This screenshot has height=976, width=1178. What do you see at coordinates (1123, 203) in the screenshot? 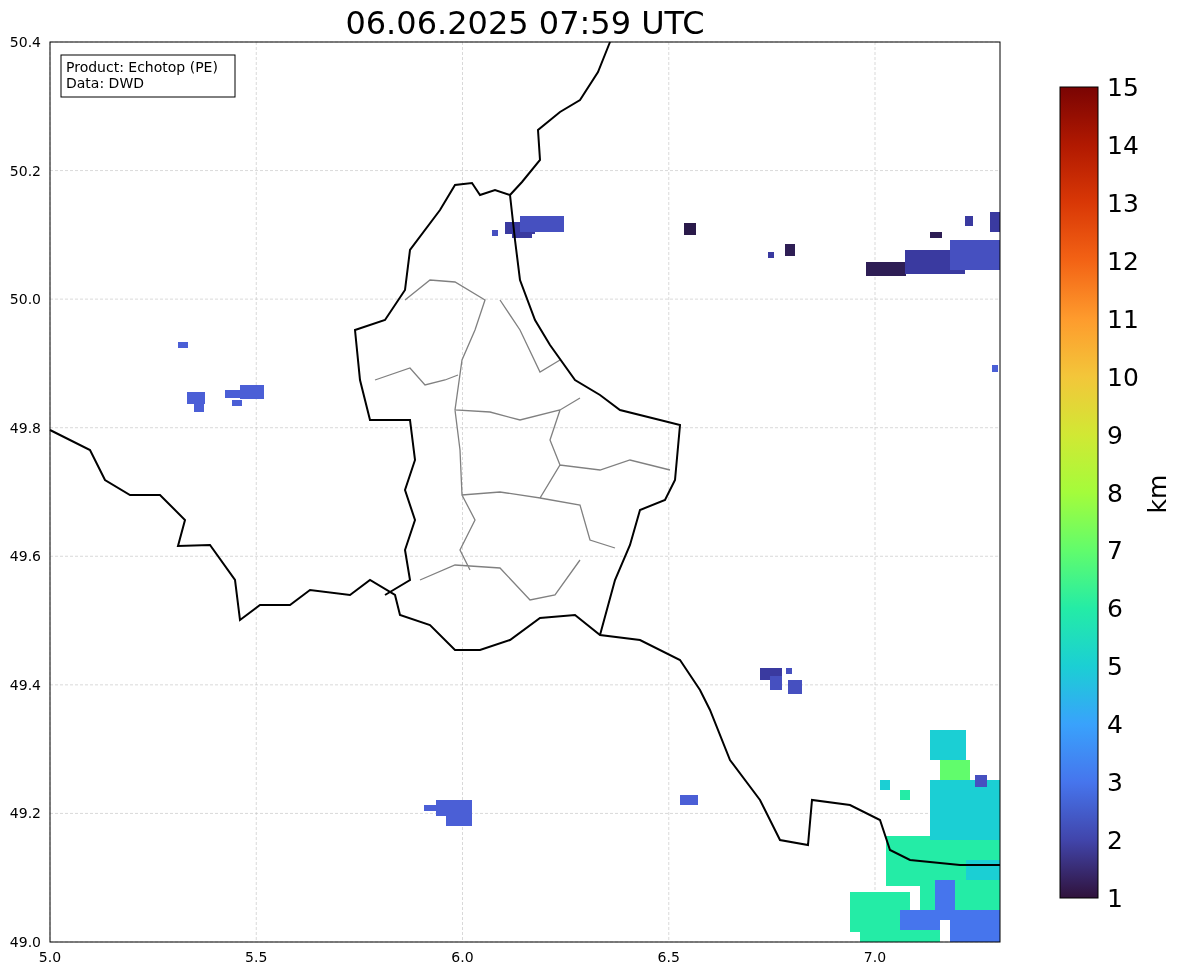
I see `colorbar-tick-label: 13` at bounding box center [1123, 203].